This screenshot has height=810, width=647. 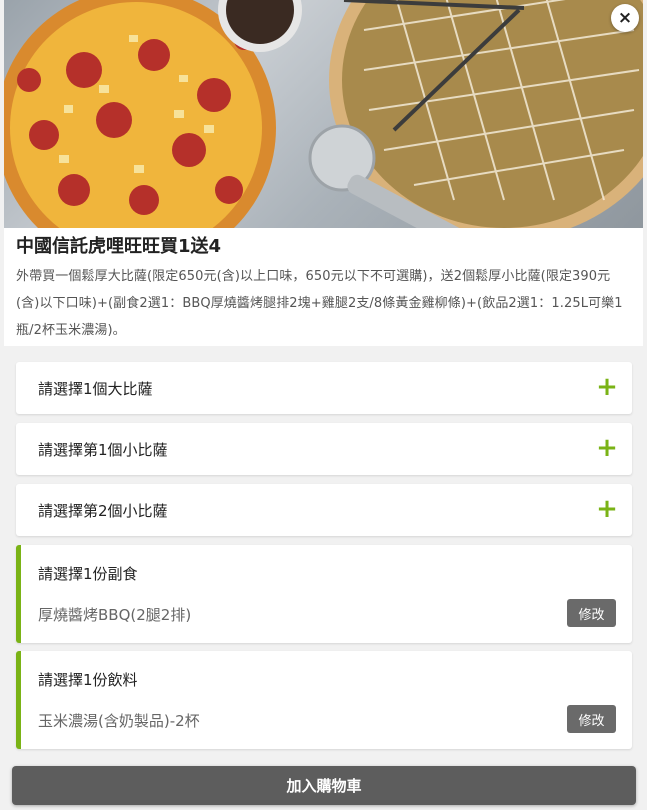 I want to click on option-label: 請選擇第2個小比薩, so click(x=103, y=511).